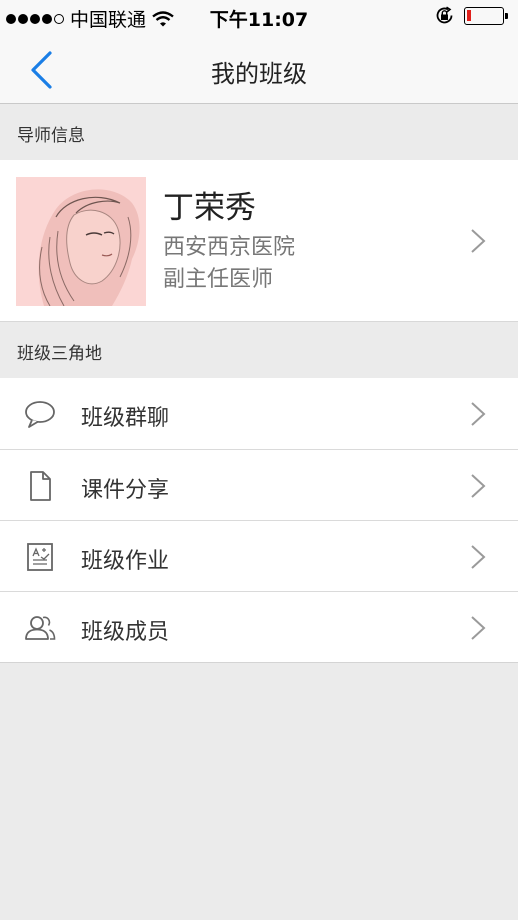 The height and width of the screenshot is (920, 518). Describe the element at coordinates (444, 15) in the screenshot. I see `rotation-lock-icon` at that location.